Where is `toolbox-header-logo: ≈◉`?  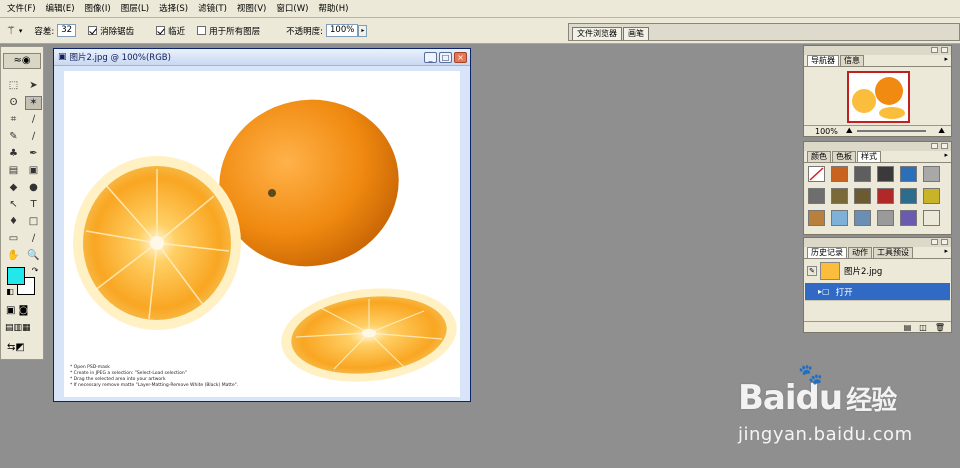
toolbox-header-logo: ≈◉ is located at coordinates (22, 61).